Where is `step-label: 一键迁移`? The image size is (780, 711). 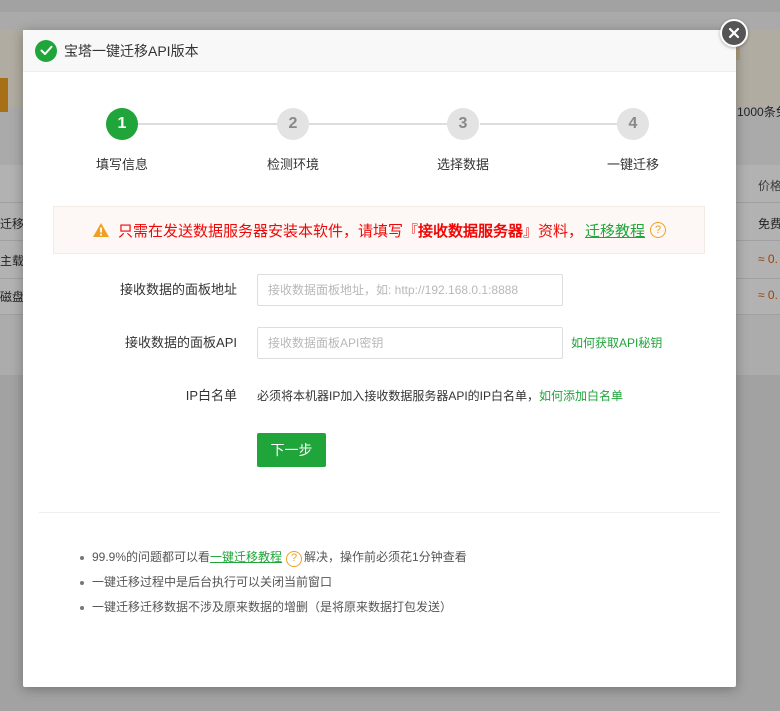 step-label: 一键迁移 is located at coordinates (632, 164).